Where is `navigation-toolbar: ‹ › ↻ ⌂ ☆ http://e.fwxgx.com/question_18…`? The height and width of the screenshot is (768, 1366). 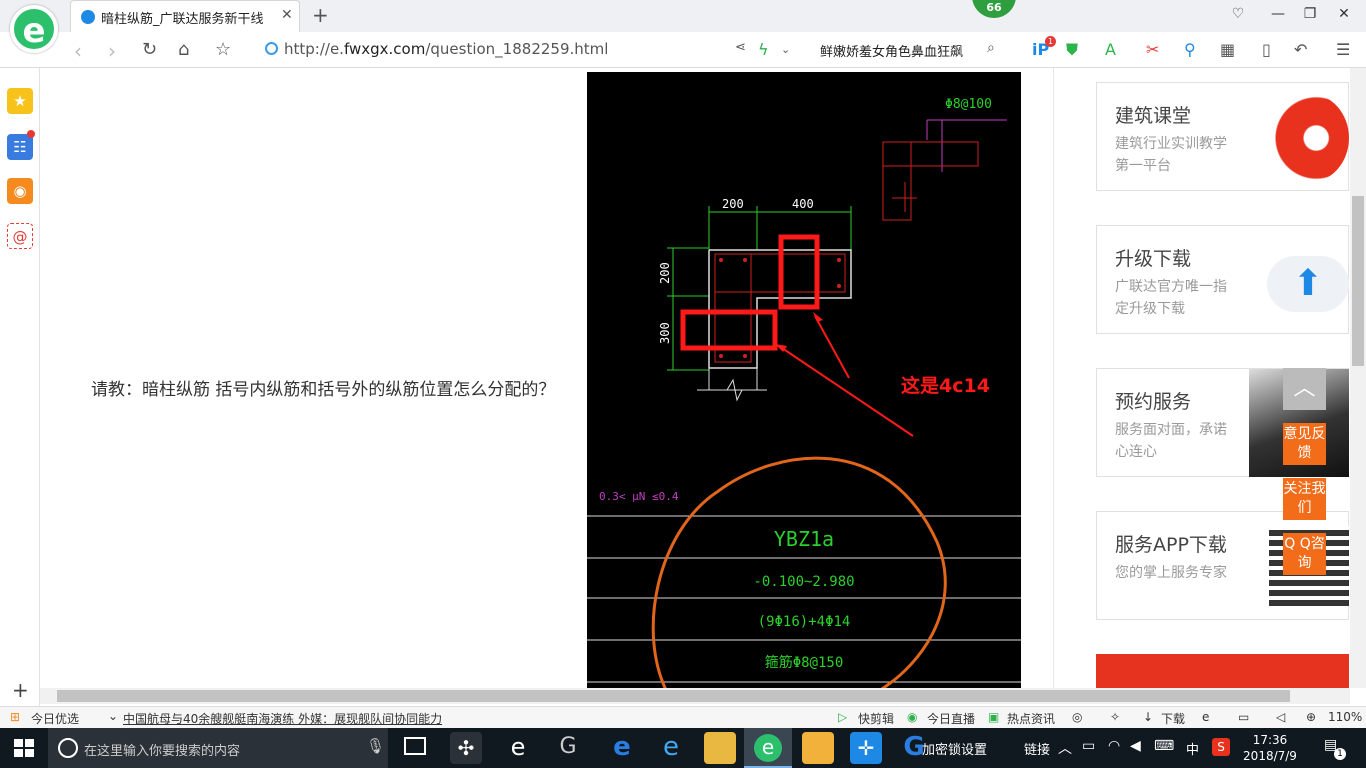
navigation-toolbar: ‹ › ↻ ⌂ ☆ http://e.fwxgx.com/question_18… is located at coordinates (683, 50).